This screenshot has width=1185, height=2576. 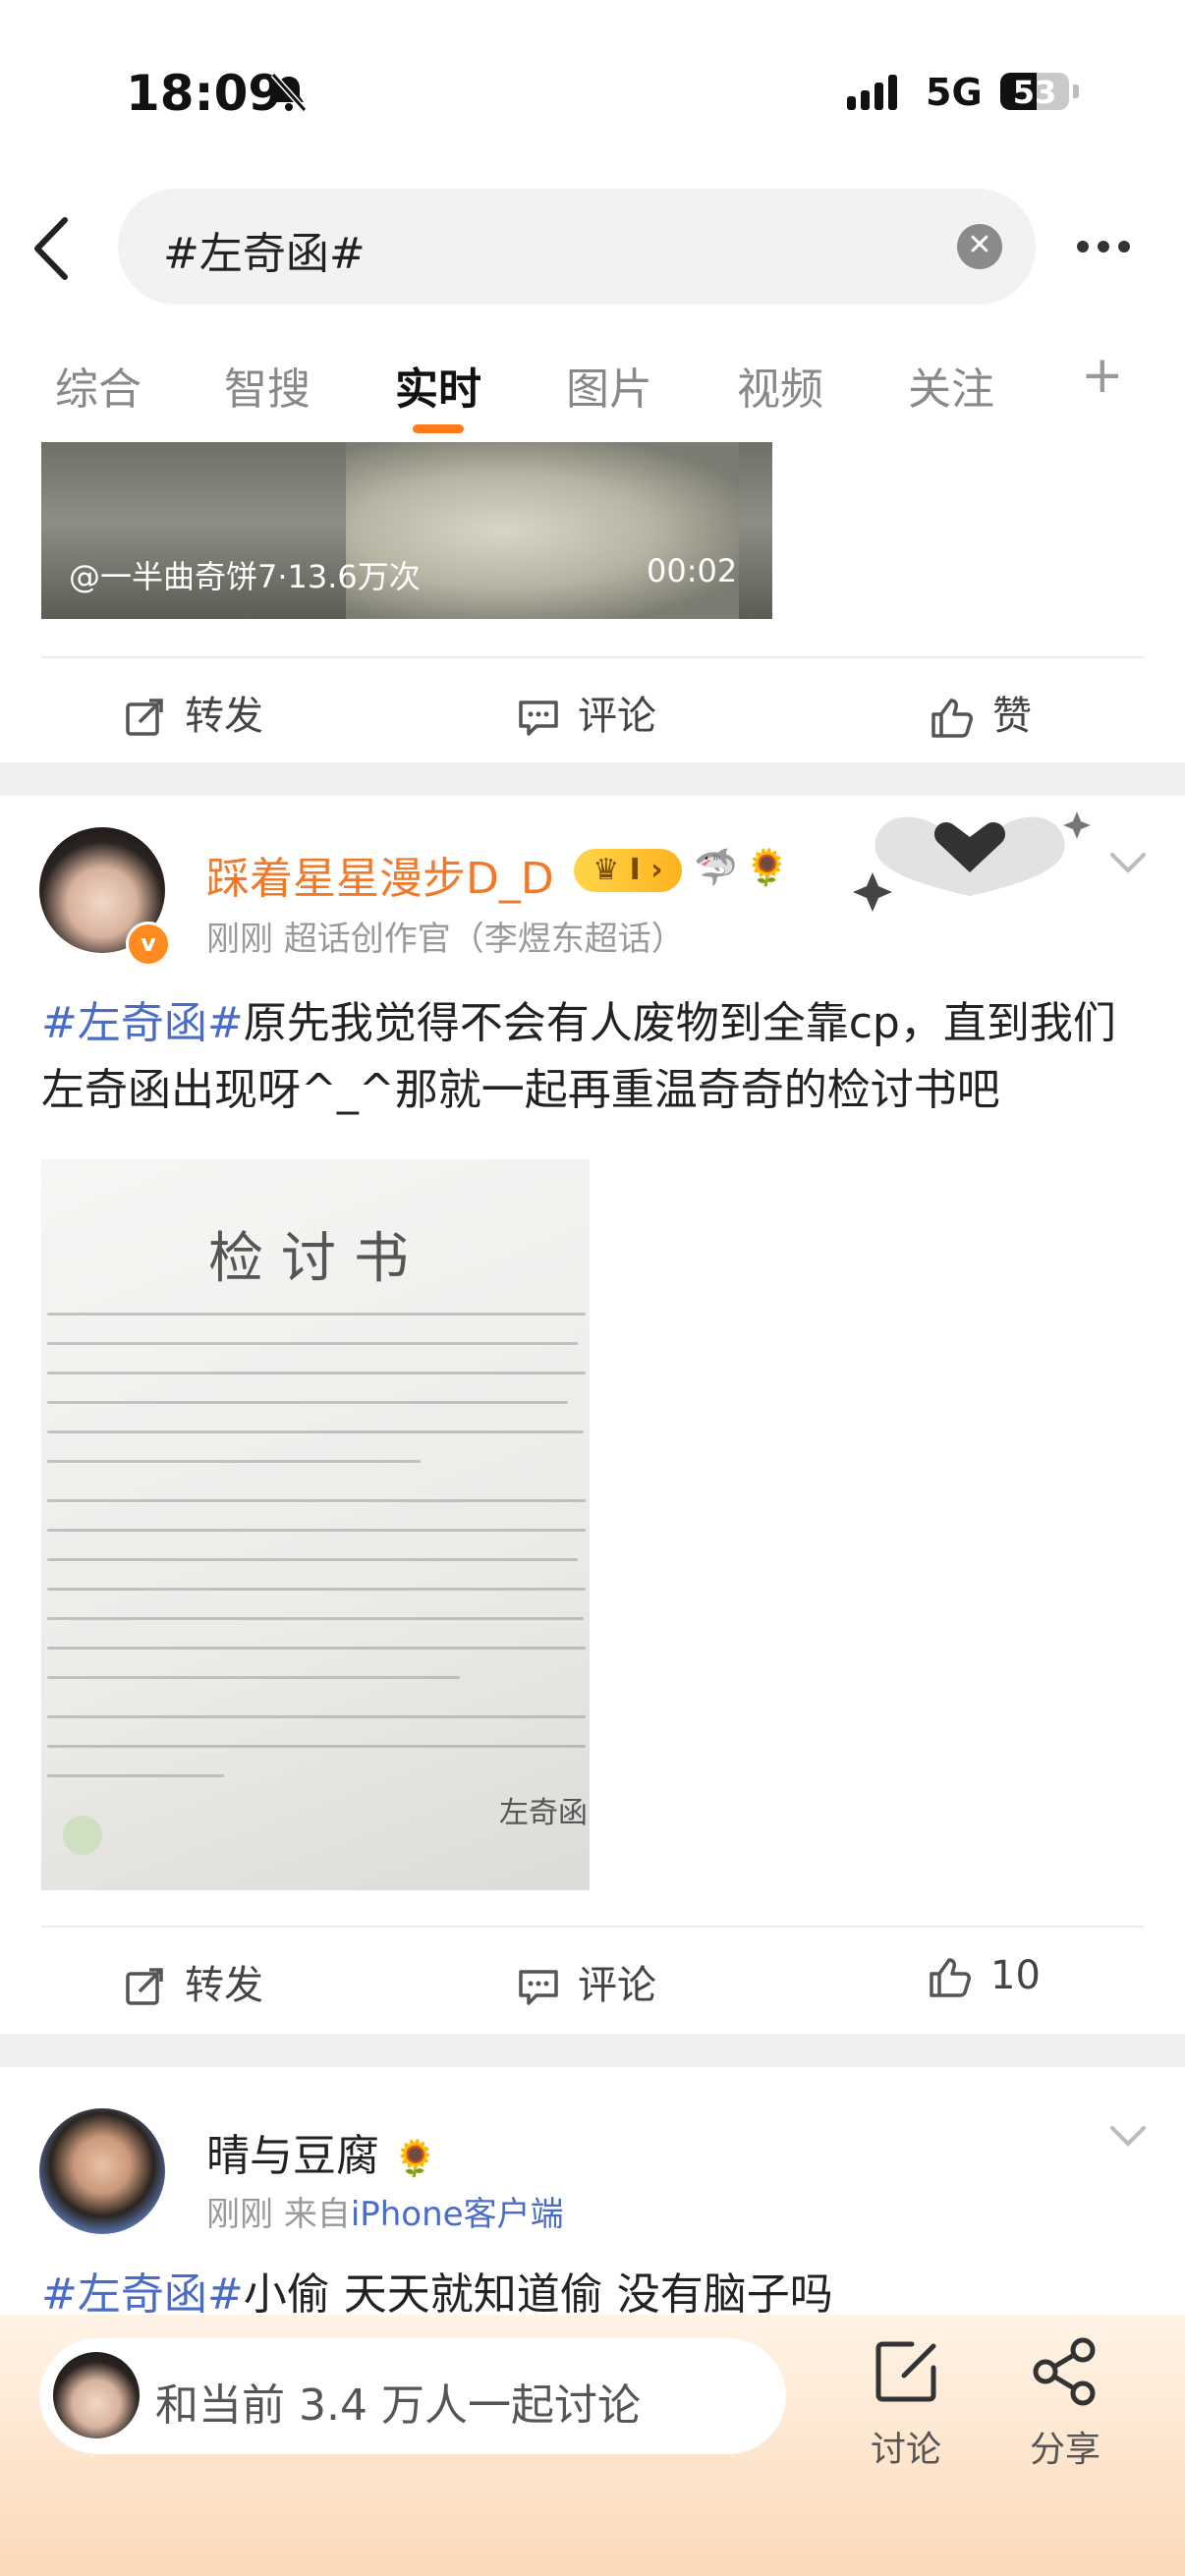 What do you see at coordinates (635, 870) in the screenshot?
I see `vip-level: I` at bounding box center [635, 870].